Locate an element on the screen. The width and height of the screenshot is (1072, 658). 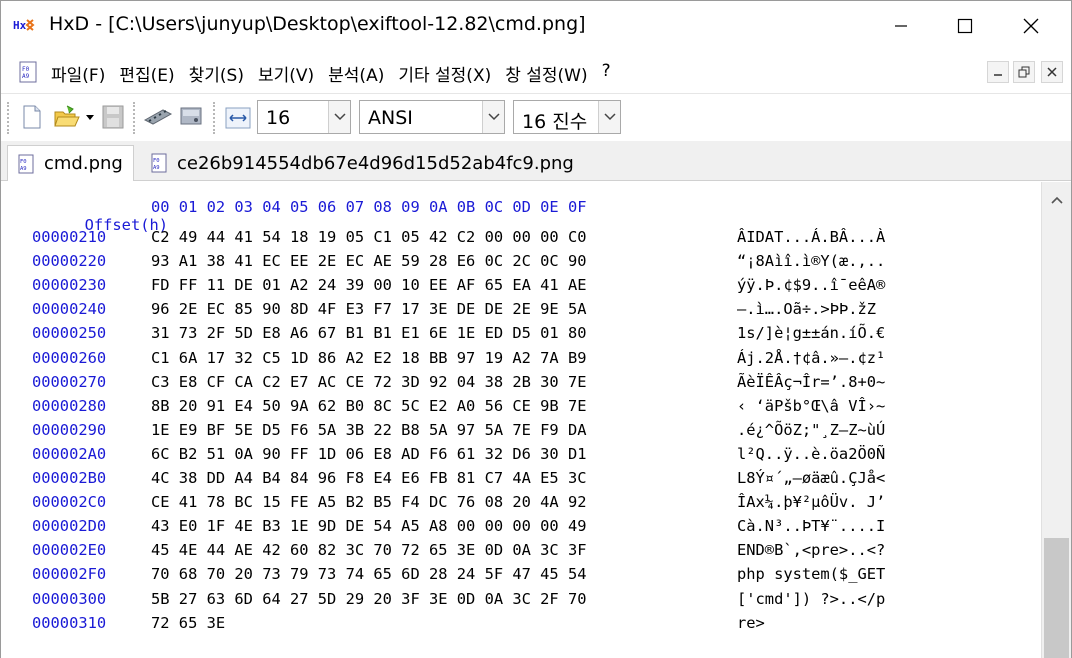
bytes-per-row-dropdown is located at coordinates (339, 117).